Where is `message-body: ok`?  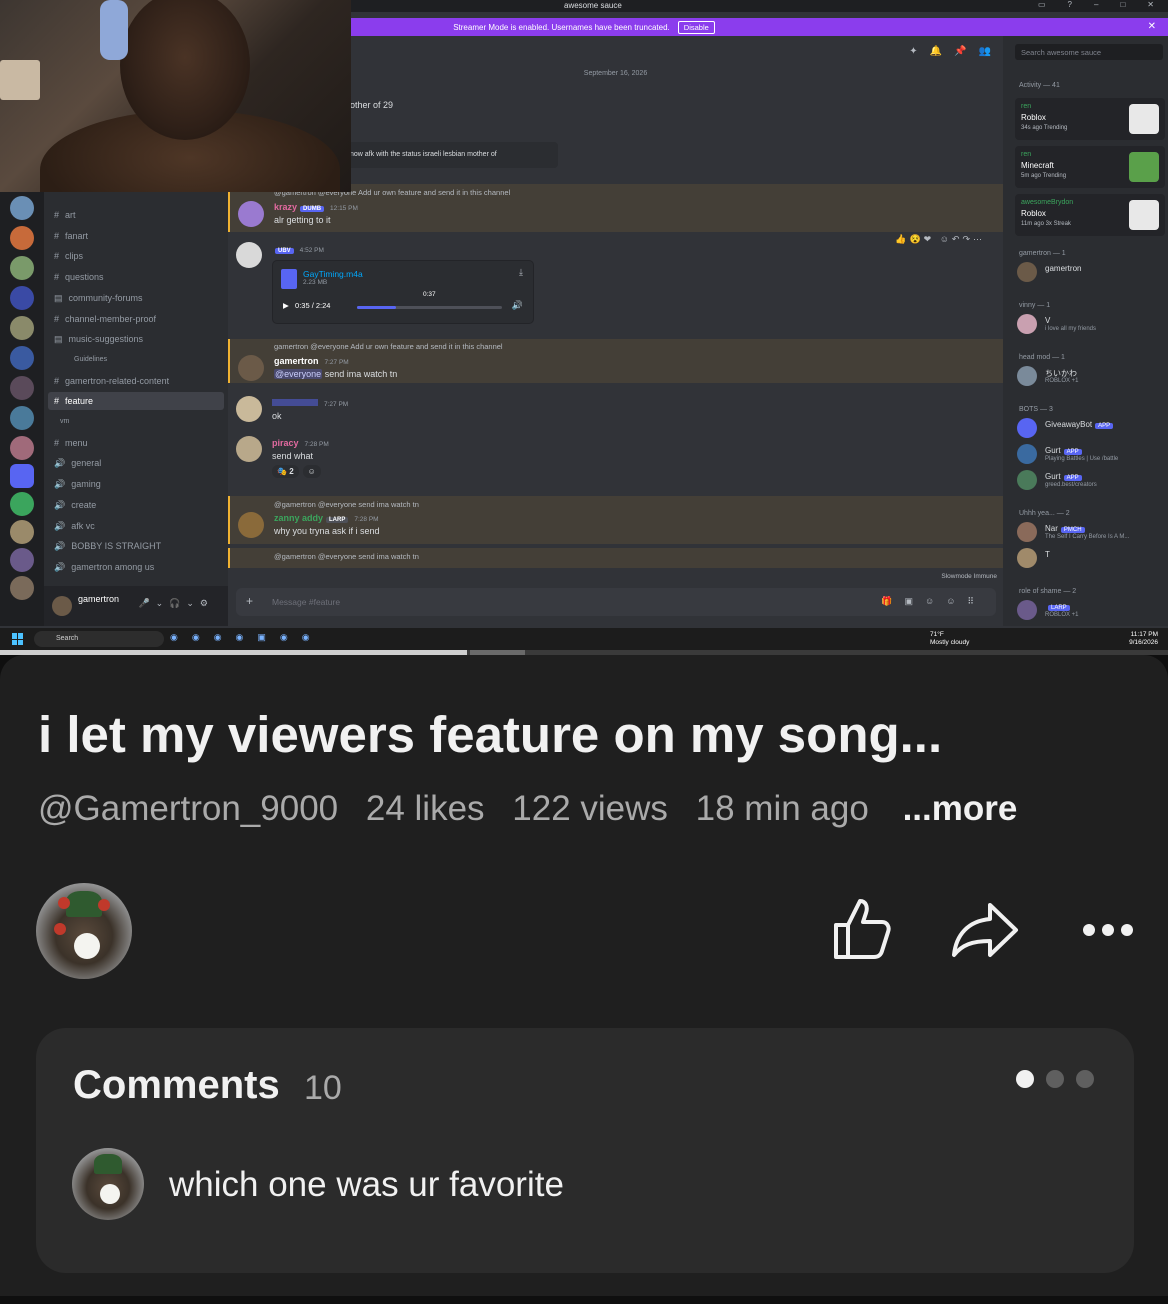 message-body: ok is located at coordinates (277, 416).